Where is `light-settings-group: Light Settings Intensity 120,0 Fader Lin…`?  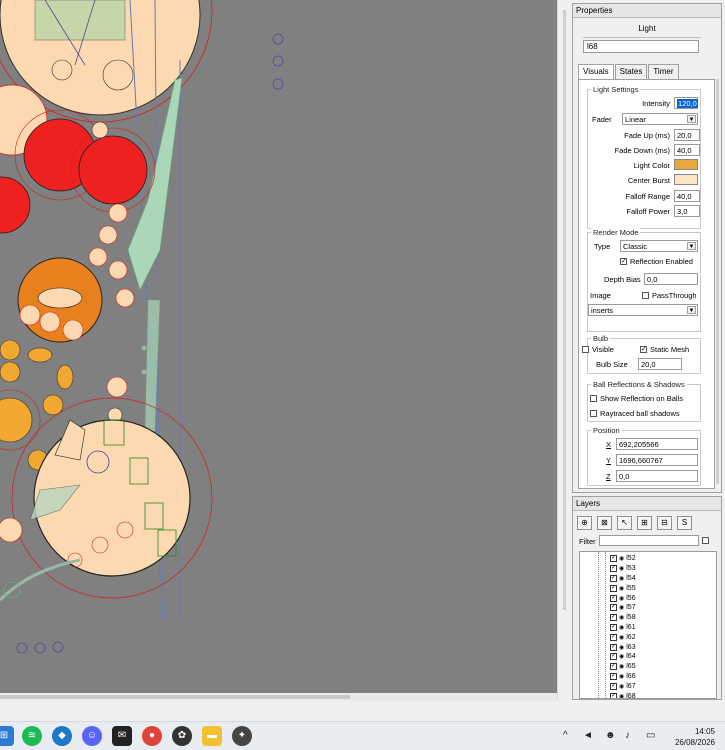
light-settings-group: Light Settings Intensity 120,0 Fader Lin… is located at coordinates (644, 157).